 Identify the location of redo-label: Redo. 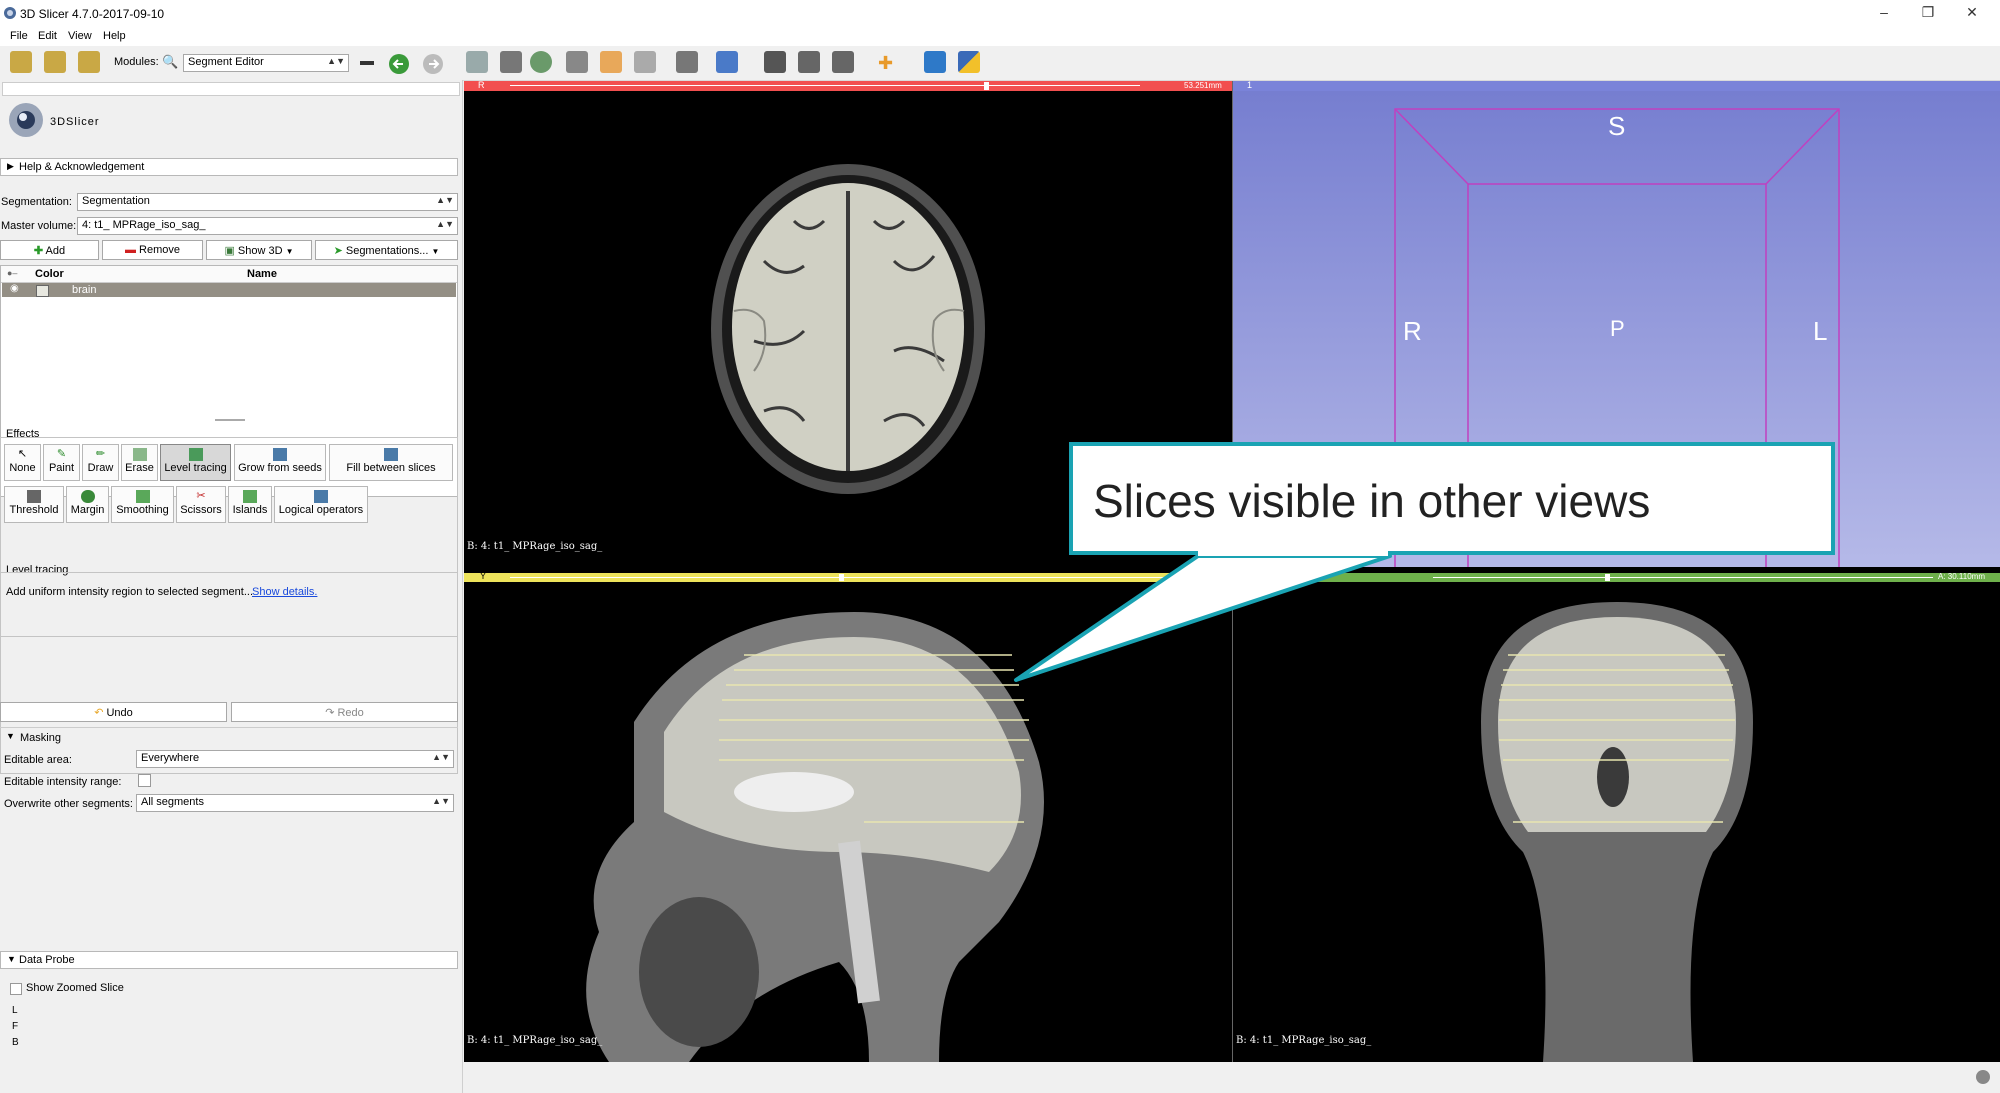
(350, 713).